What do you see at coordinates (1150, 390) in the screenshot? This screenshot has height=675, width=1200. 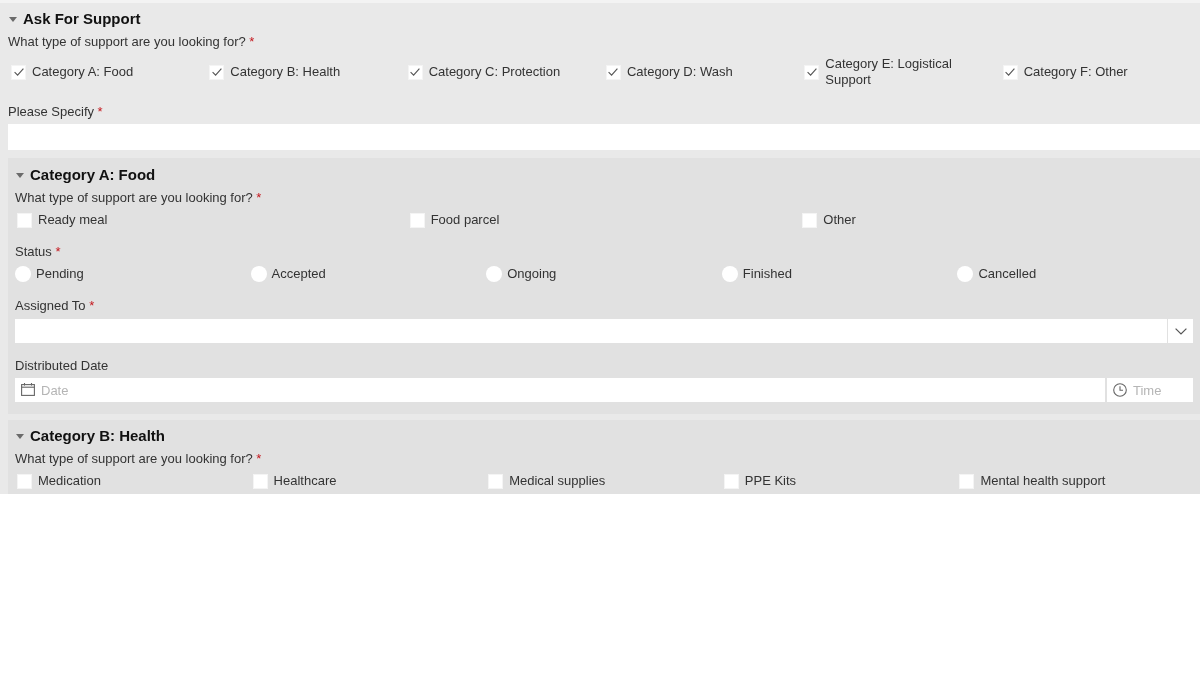 I see `time-field: Time` at bounding box center [1150, 390].